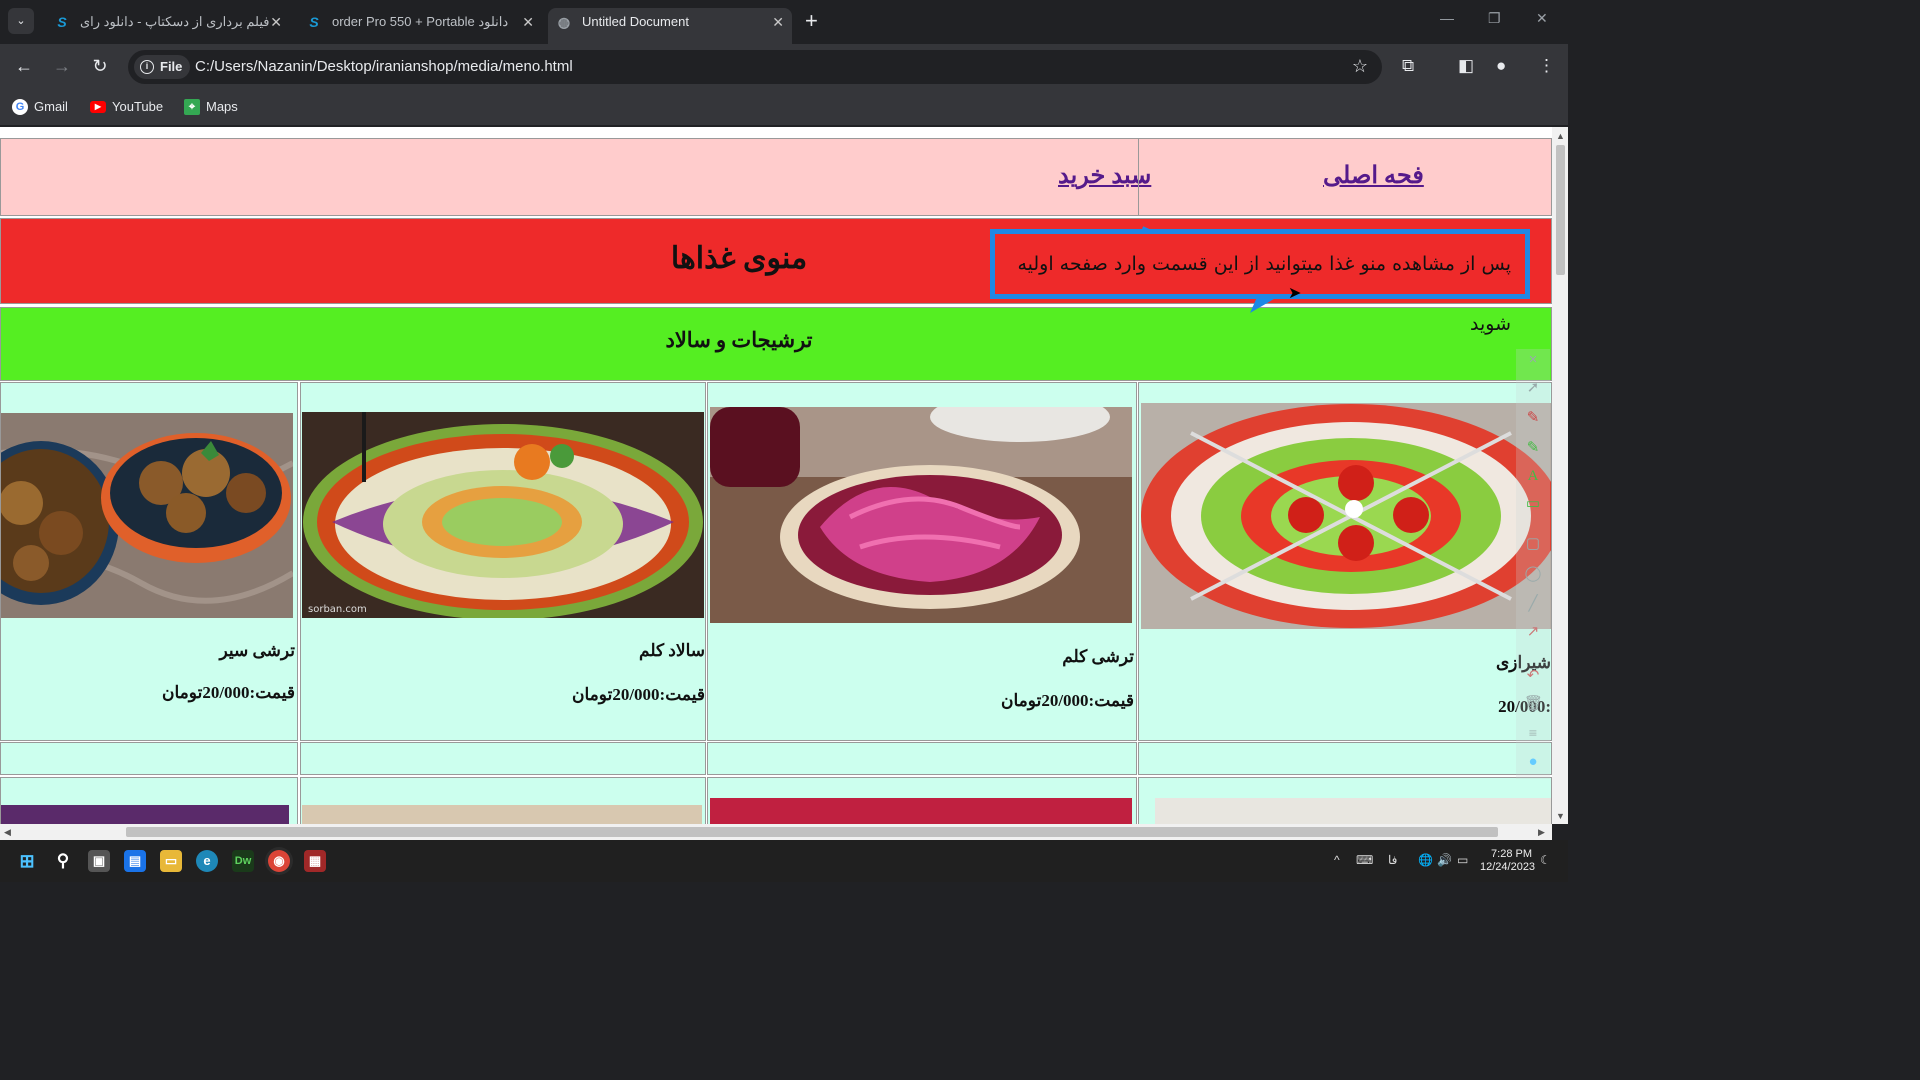 This screenshot has height=1080, width=1920. I want to click on menu-kebab-icon: ⋮, so click(1546, 66).